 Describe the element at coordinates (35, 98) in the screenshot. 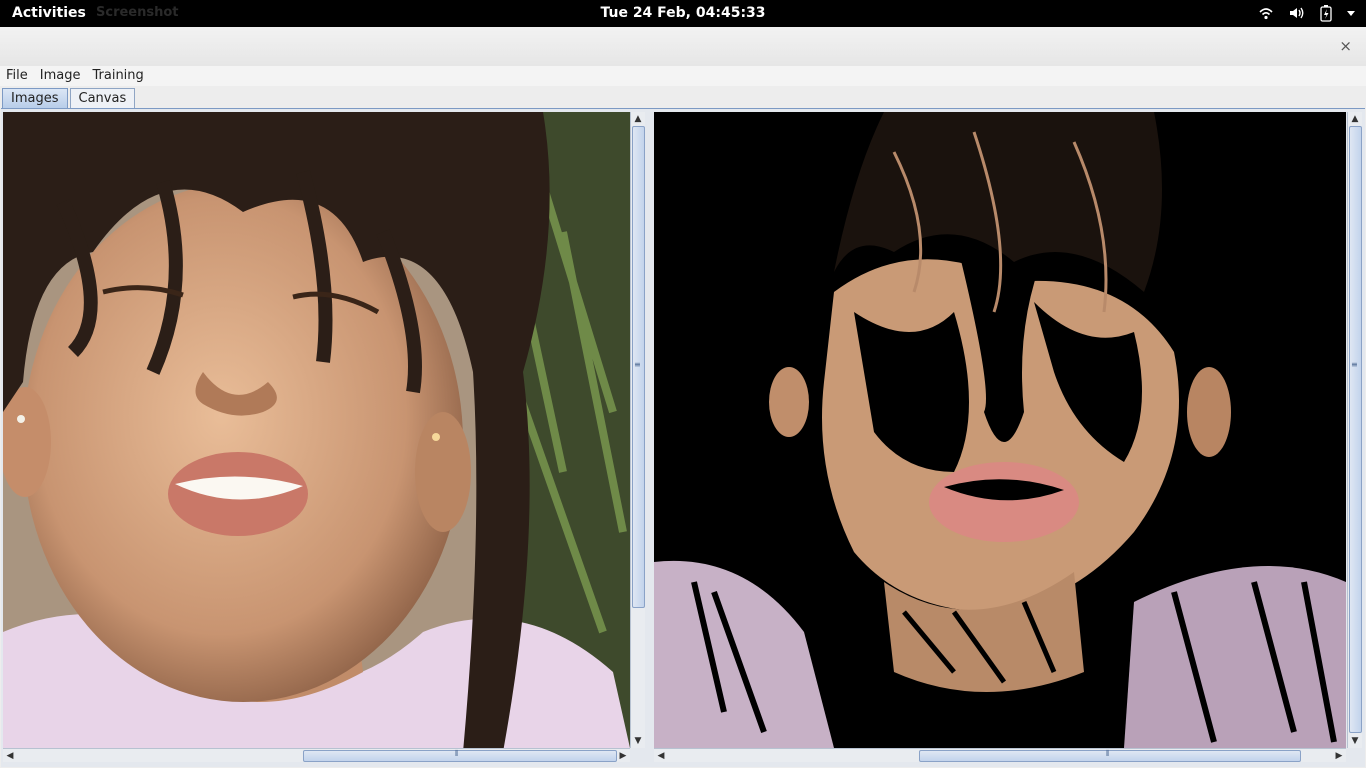

I see `tab-images: Images` at that location.